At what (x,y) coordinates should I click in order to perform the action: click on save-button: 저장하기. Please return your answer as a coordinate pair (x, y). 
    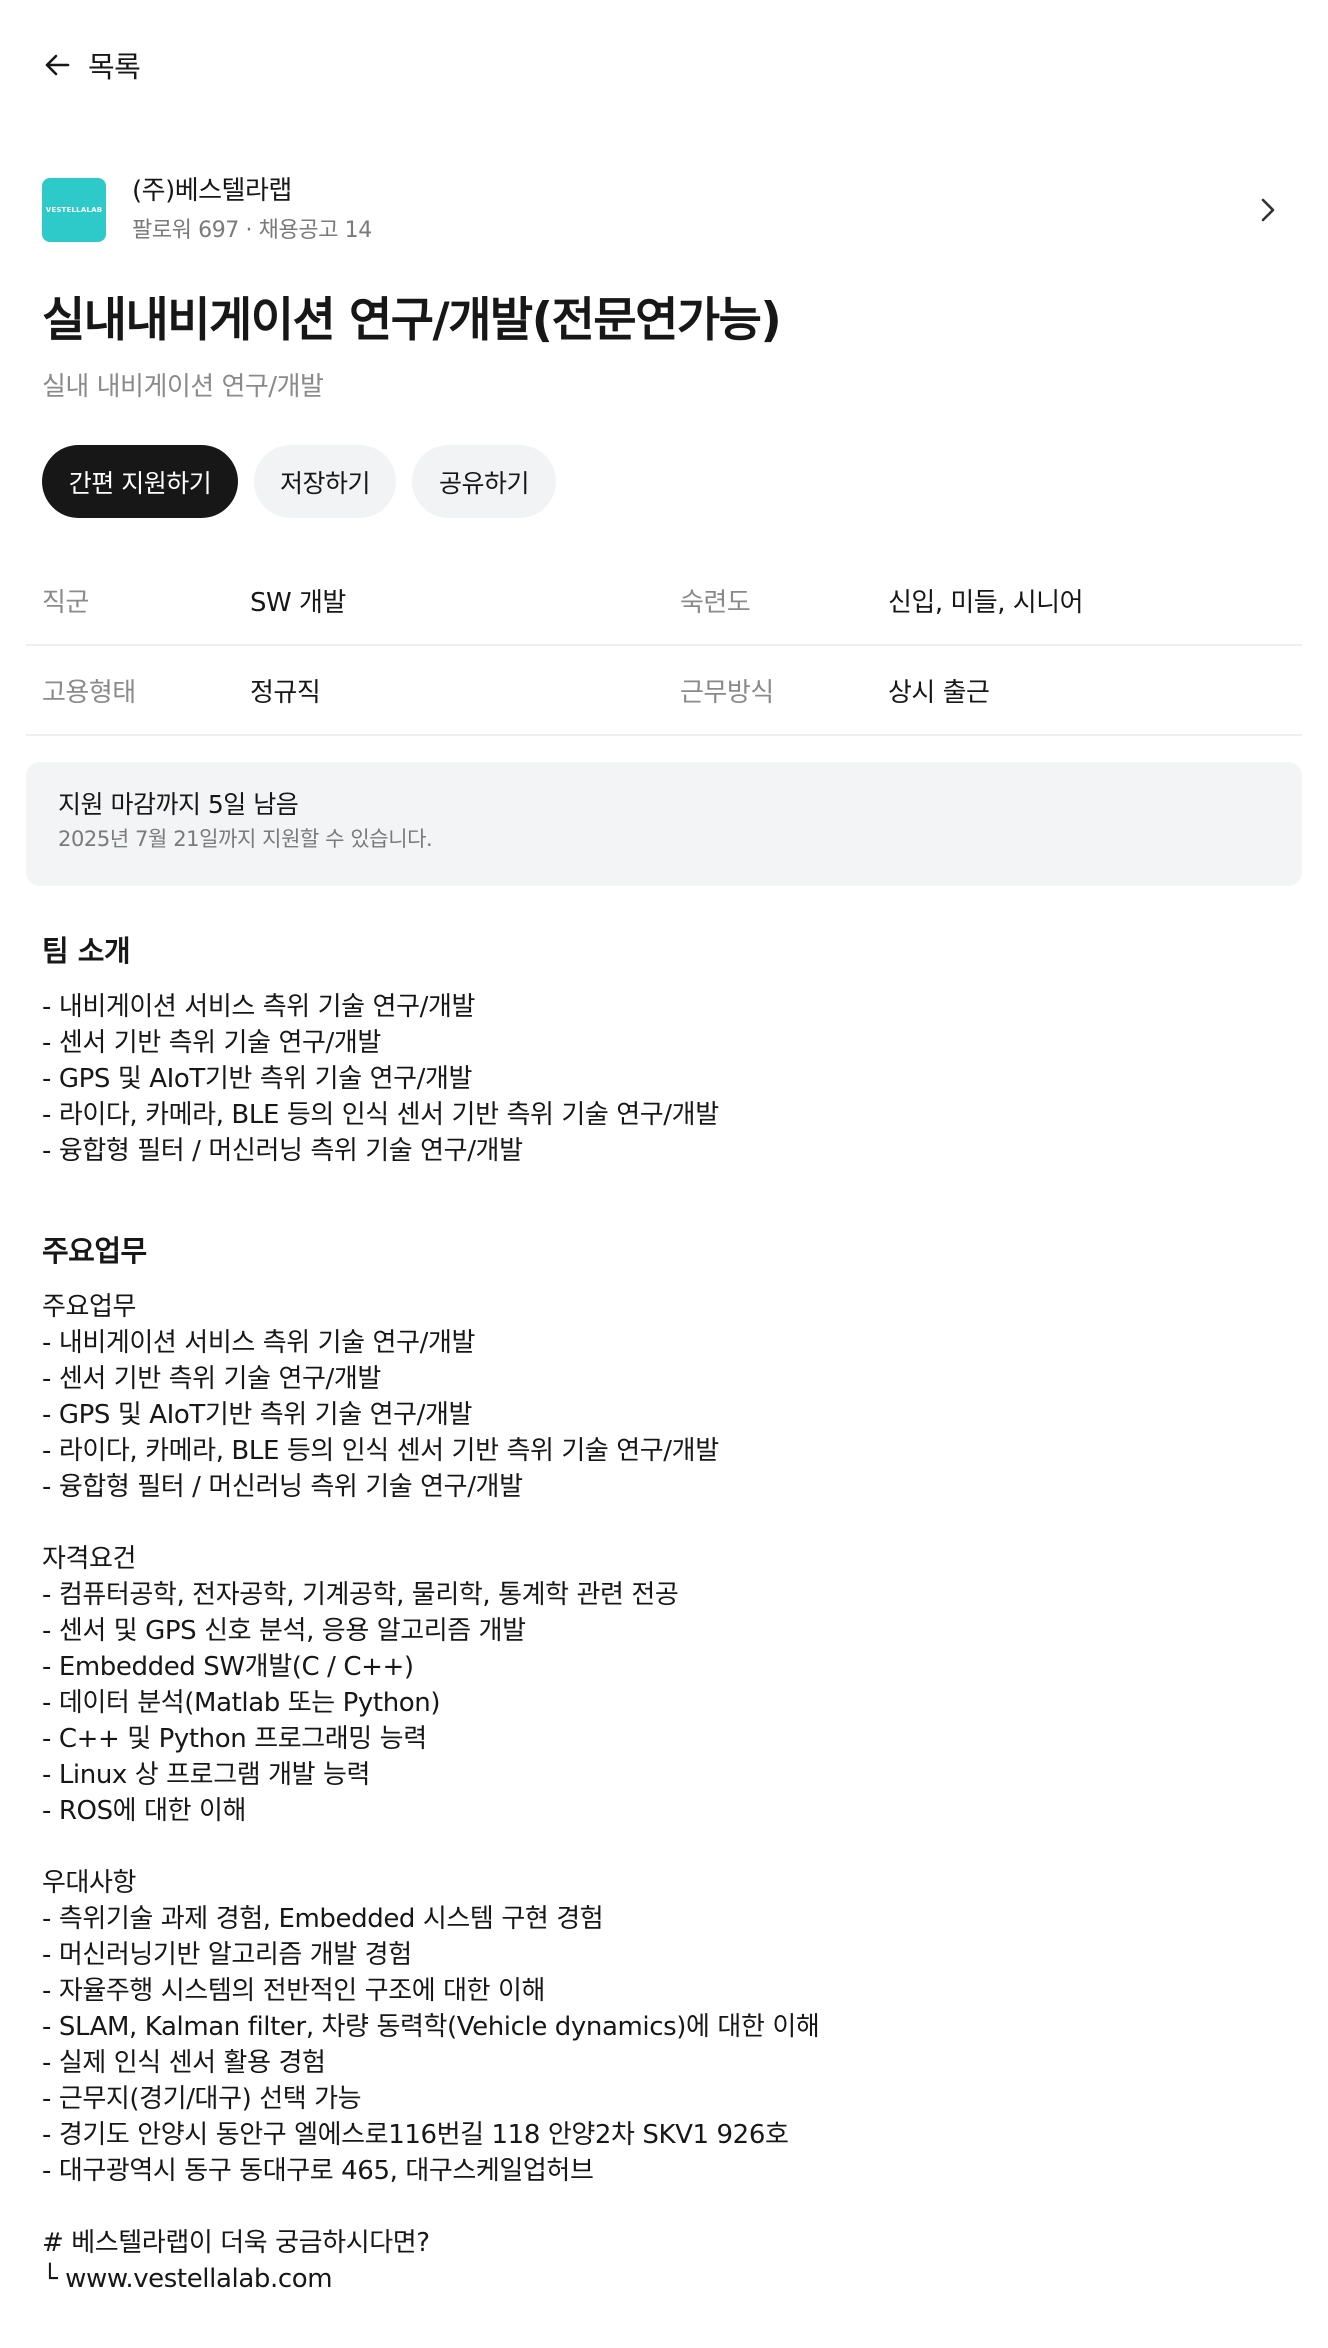
    Looking at the image, I should click on (325, 481).